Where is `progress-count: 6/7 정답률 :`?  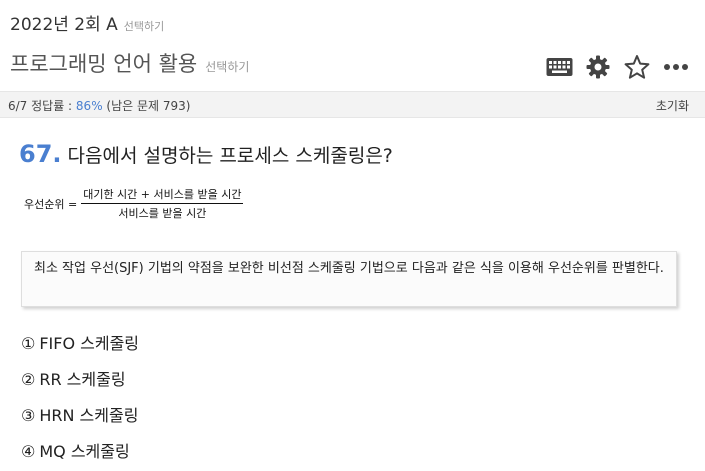
progress-count: 6/7 정답률 : is located at coordinates (42, 106).